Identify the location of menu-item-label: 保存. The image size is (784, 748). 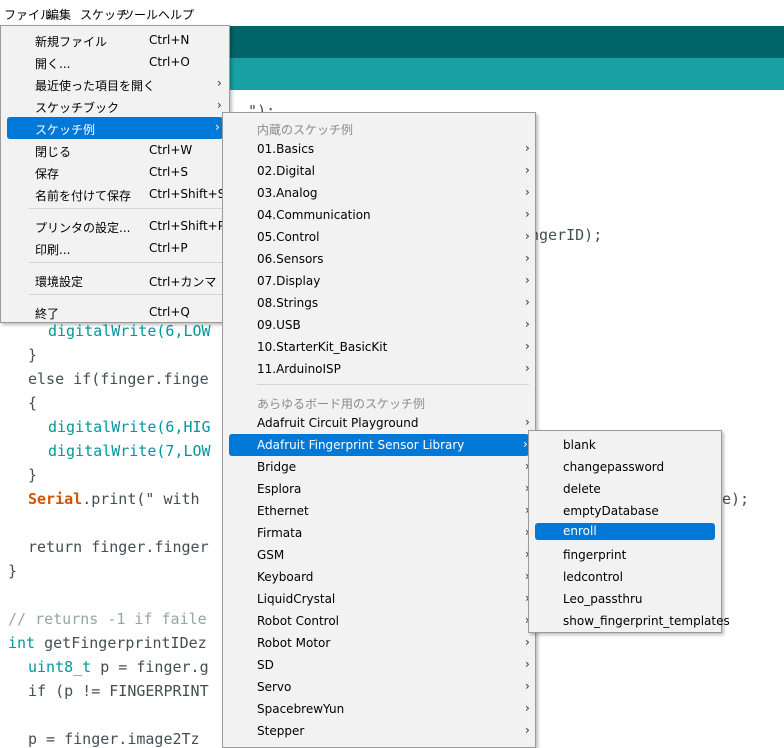
(47, 174).